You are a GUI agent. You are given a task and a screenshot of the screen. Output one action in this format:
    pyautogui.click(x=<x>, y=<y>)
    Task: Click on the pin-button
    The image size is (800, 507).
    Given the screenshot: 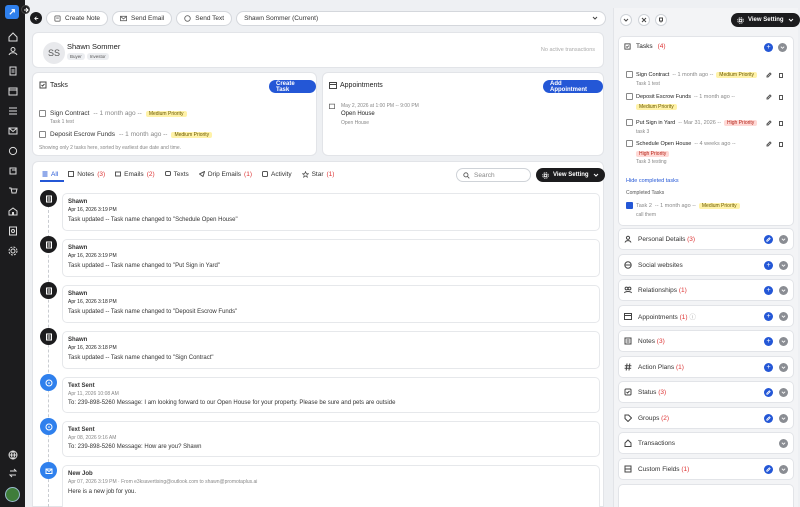 What is the action you would take?
    pyautogui.click(x=661, y=20)
    